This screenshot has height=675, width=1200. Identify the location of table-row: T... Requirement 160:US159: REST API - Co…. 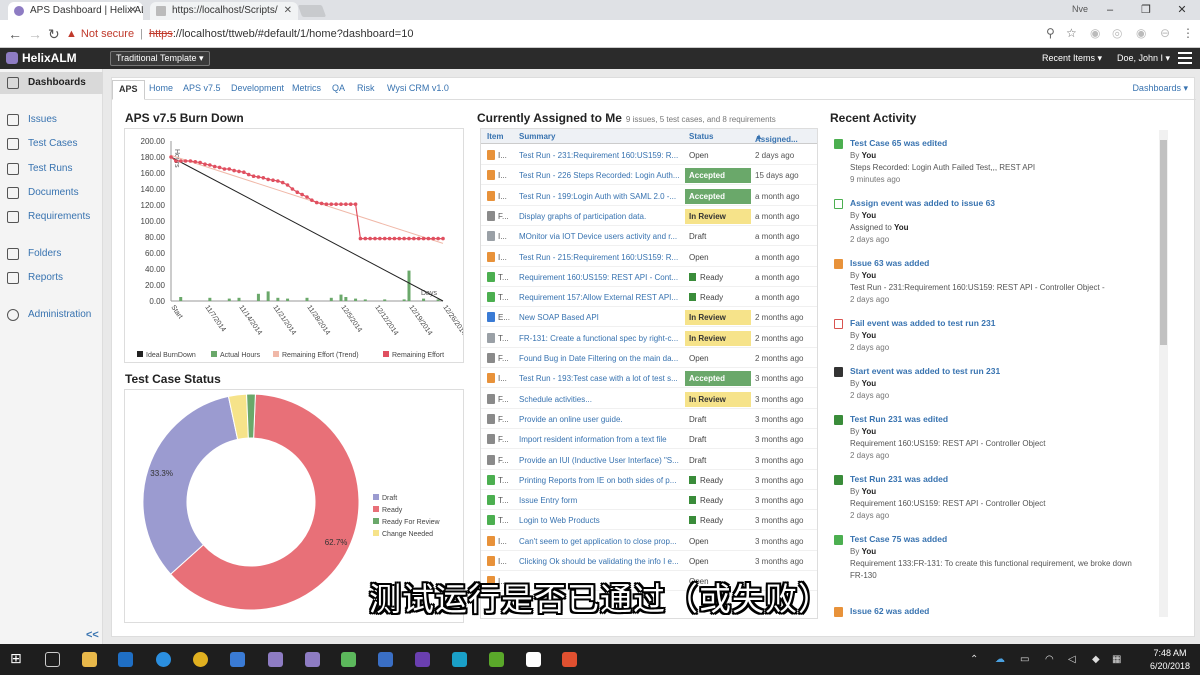
(649, 277).